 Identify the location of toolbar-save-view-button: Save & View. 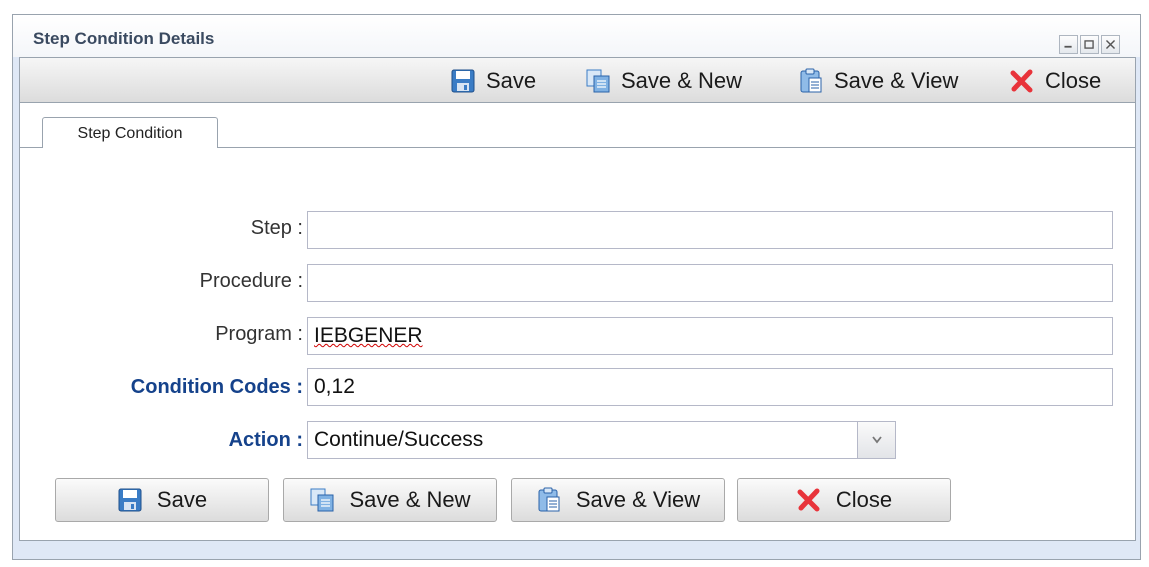
(878, 81).